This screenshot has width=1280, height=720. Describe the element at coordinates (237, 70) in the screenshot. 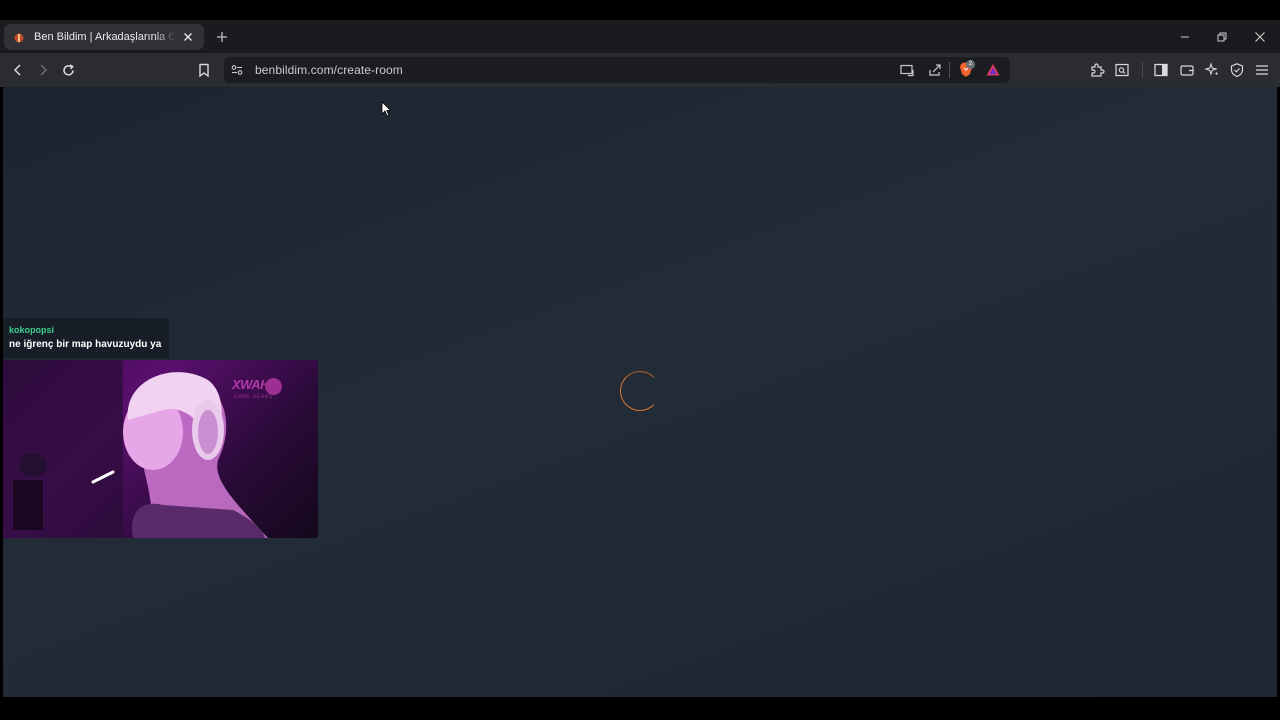

I see `site-settings-icon` at that location.